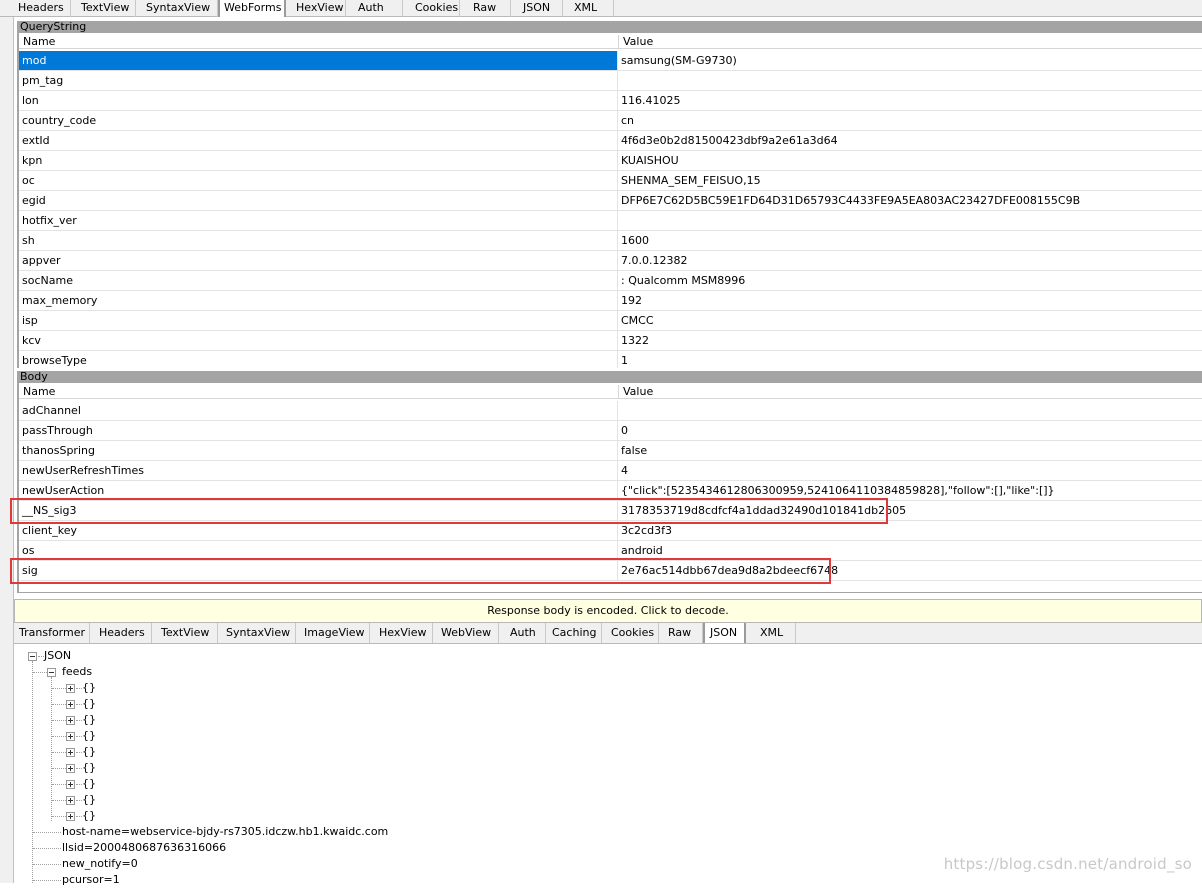 The width and height of the screenshot is (1202, 888). Describe the element at coordinates (100, 864) in the screenshot. I see `tree-node-leaf: new_notify=0` at that location.